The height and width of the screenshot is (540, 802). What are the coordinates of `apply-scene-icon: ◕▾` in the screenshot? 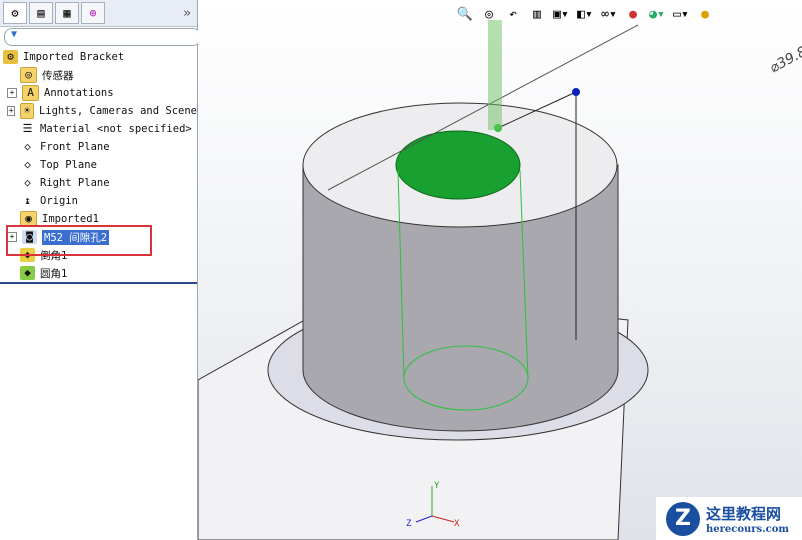 It's located at (657, 15).